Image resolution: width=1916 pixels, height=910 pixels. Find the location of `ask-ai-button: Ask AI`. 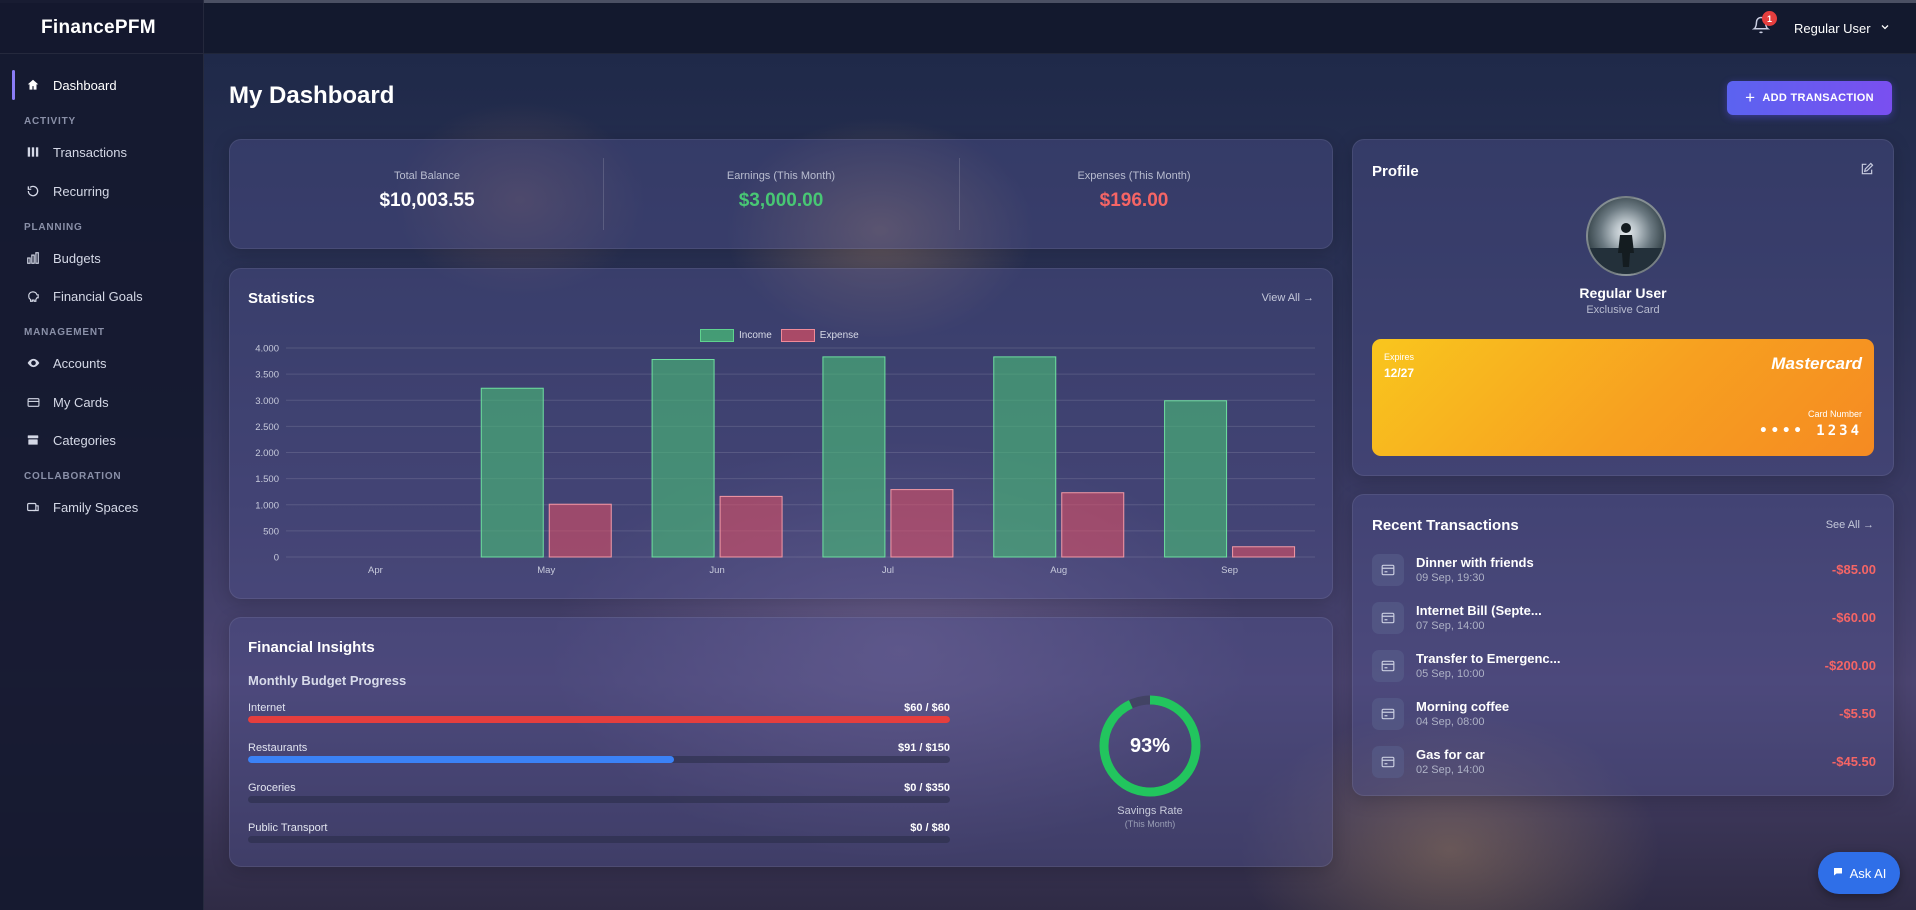

ask-ai-button: Ask AI is located at coordinates (1859, 873).